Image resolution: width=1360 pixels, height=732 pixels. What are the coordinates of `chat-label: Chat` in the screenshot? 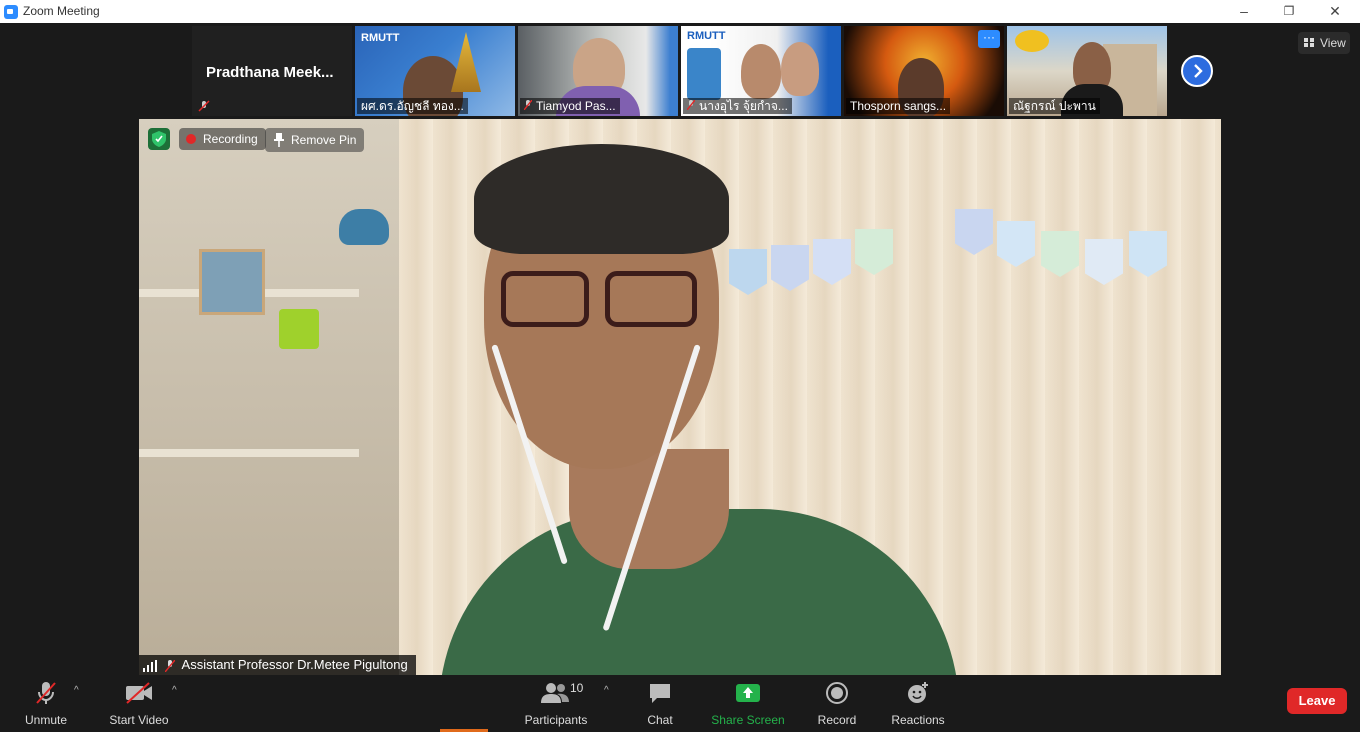 It's located at (660, 720).